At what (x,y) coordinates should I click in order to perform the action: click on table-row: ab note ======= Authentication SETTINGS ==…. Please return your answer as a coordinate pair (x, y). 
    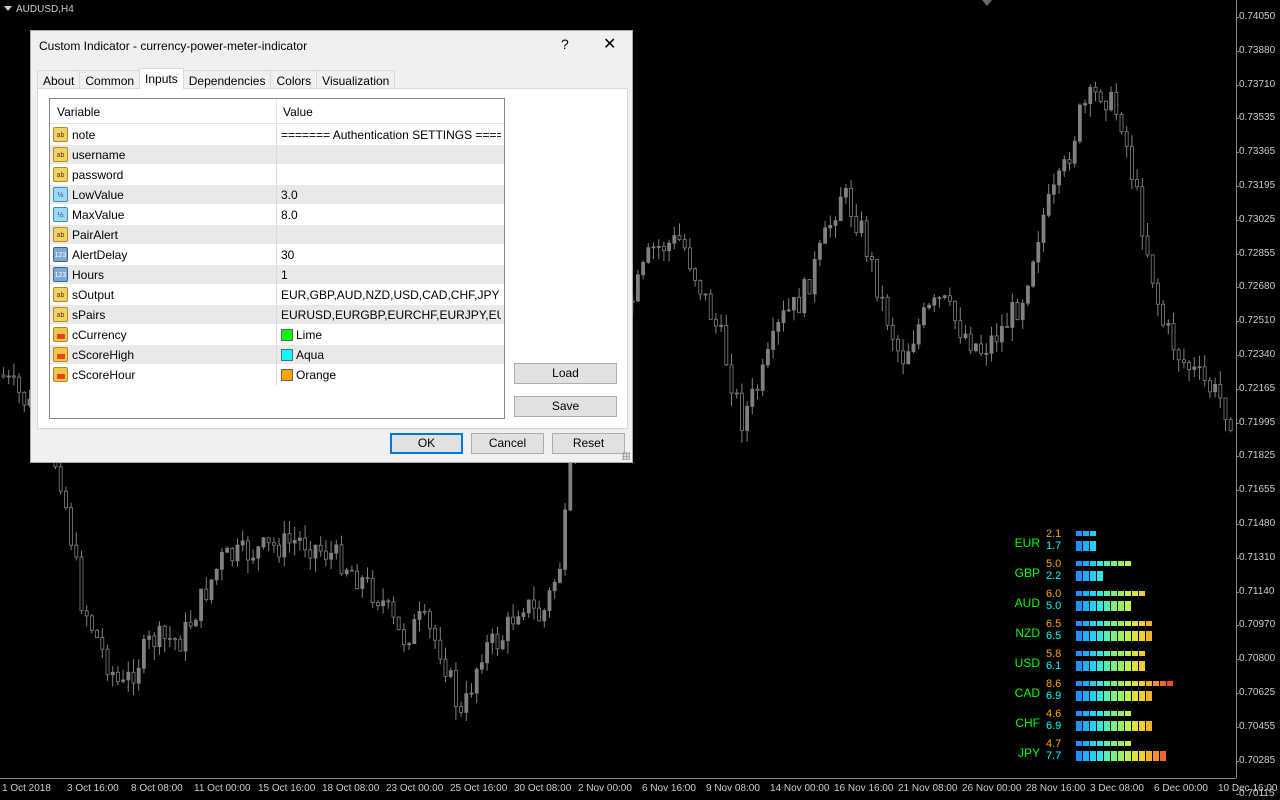
    Looking at the image, I should click on (277, 135).